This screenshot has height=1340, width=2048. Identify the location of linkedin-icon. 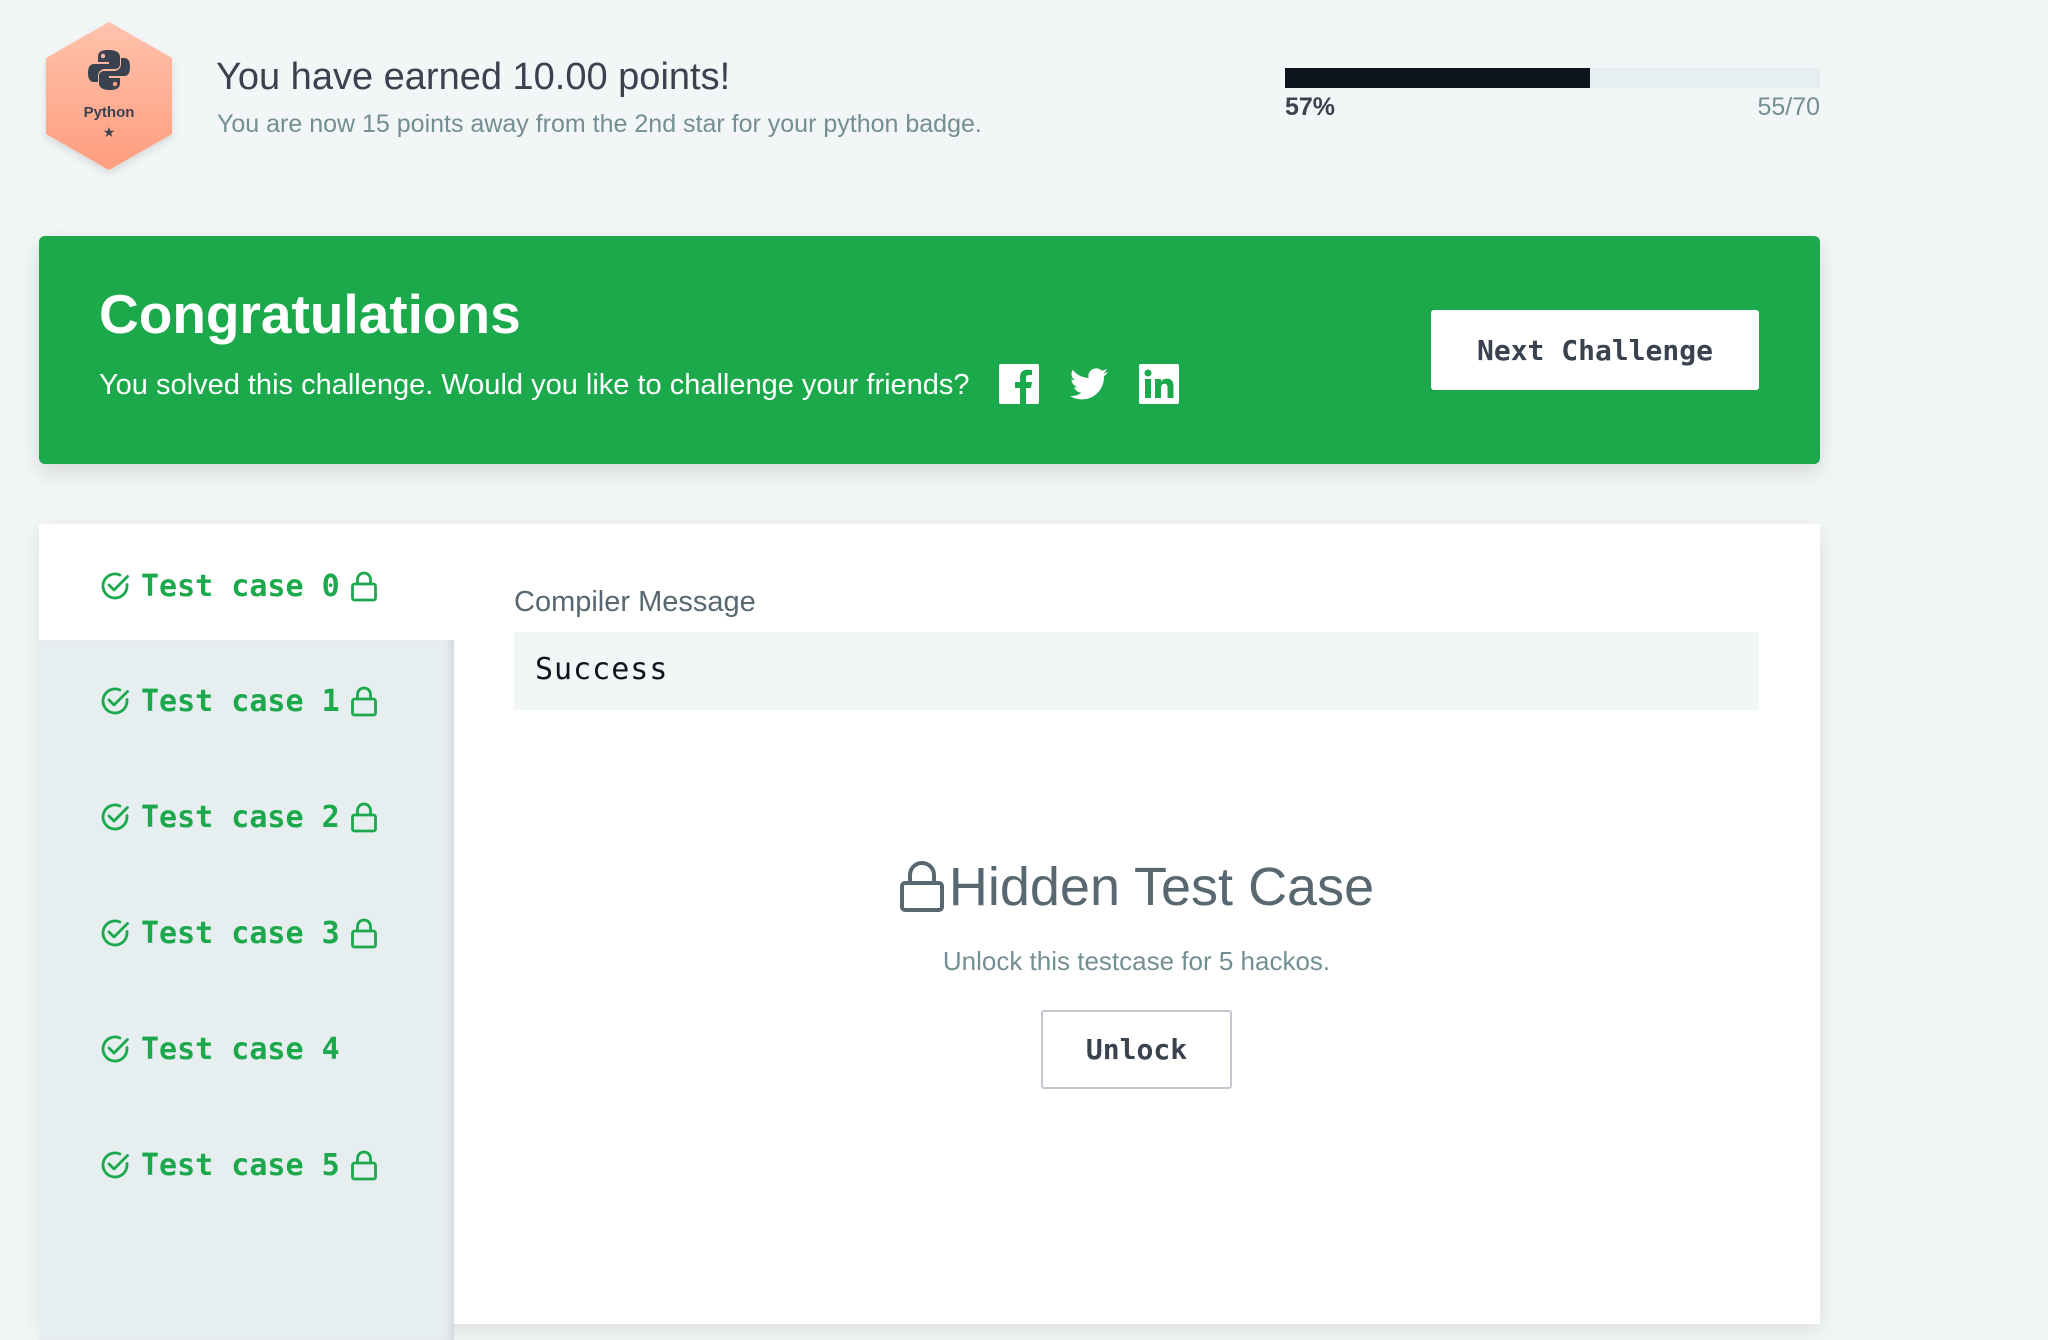
(1159, 384).